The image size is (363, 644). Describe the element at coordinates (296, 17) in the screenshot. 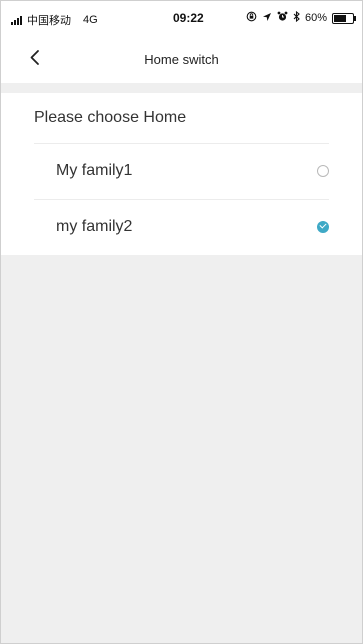

I see `bluetooth-icon` at that location.